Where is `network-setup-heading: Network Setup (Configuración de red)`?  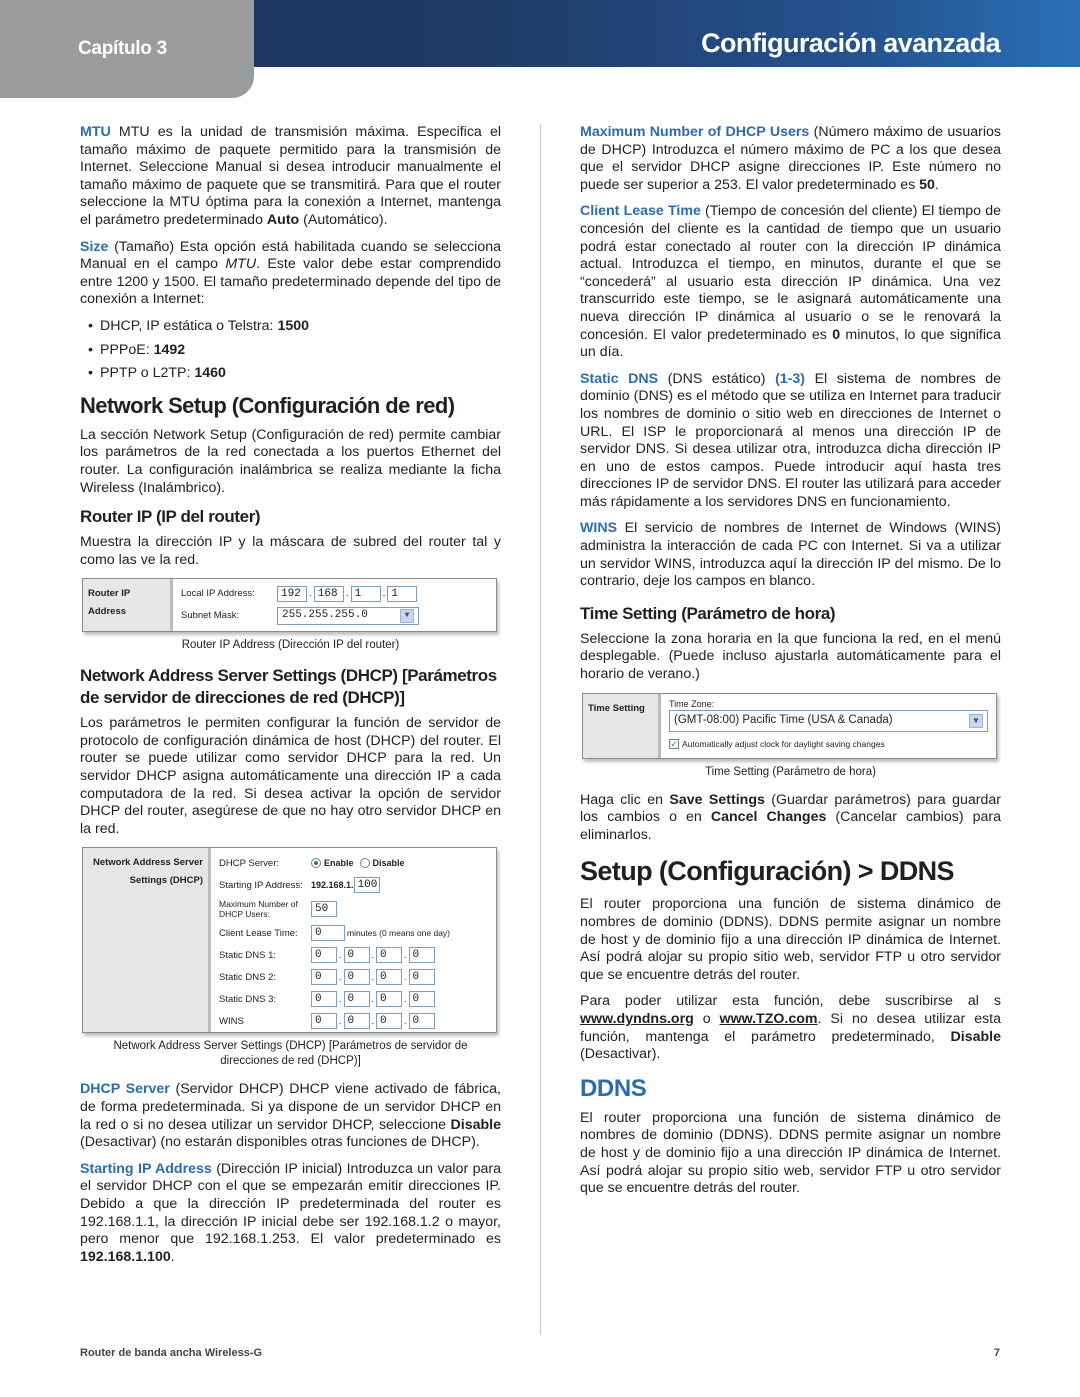 network-setup-heading: Network Setup (Configuración de red) is located at coordinates (267, 405).